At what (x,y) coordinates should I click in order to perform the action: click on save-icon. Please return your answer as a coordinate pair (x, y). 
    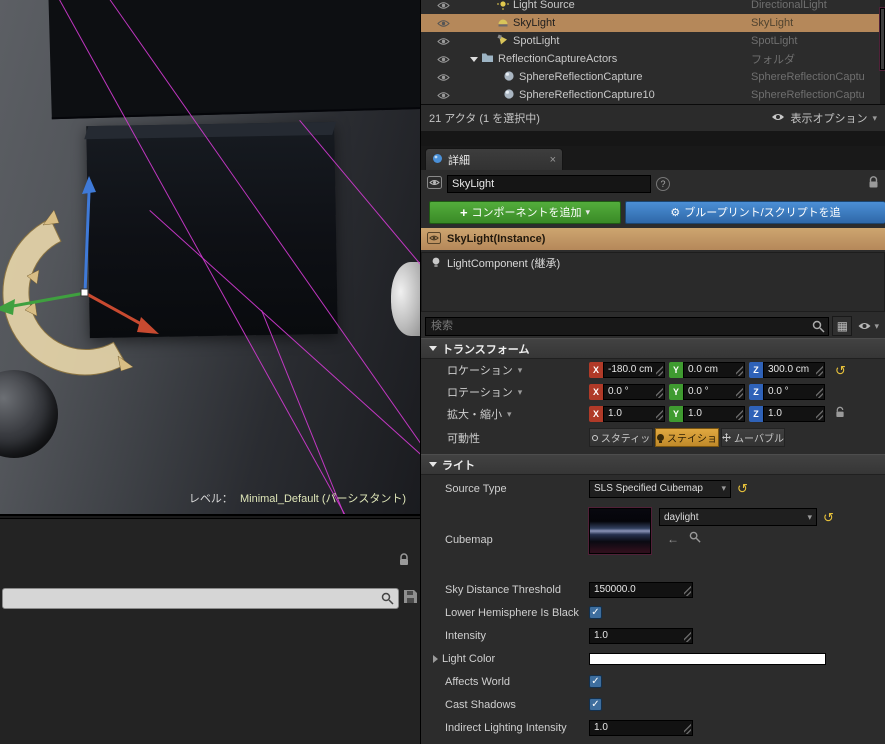
    Looking at the image, I should click on (410, 598).